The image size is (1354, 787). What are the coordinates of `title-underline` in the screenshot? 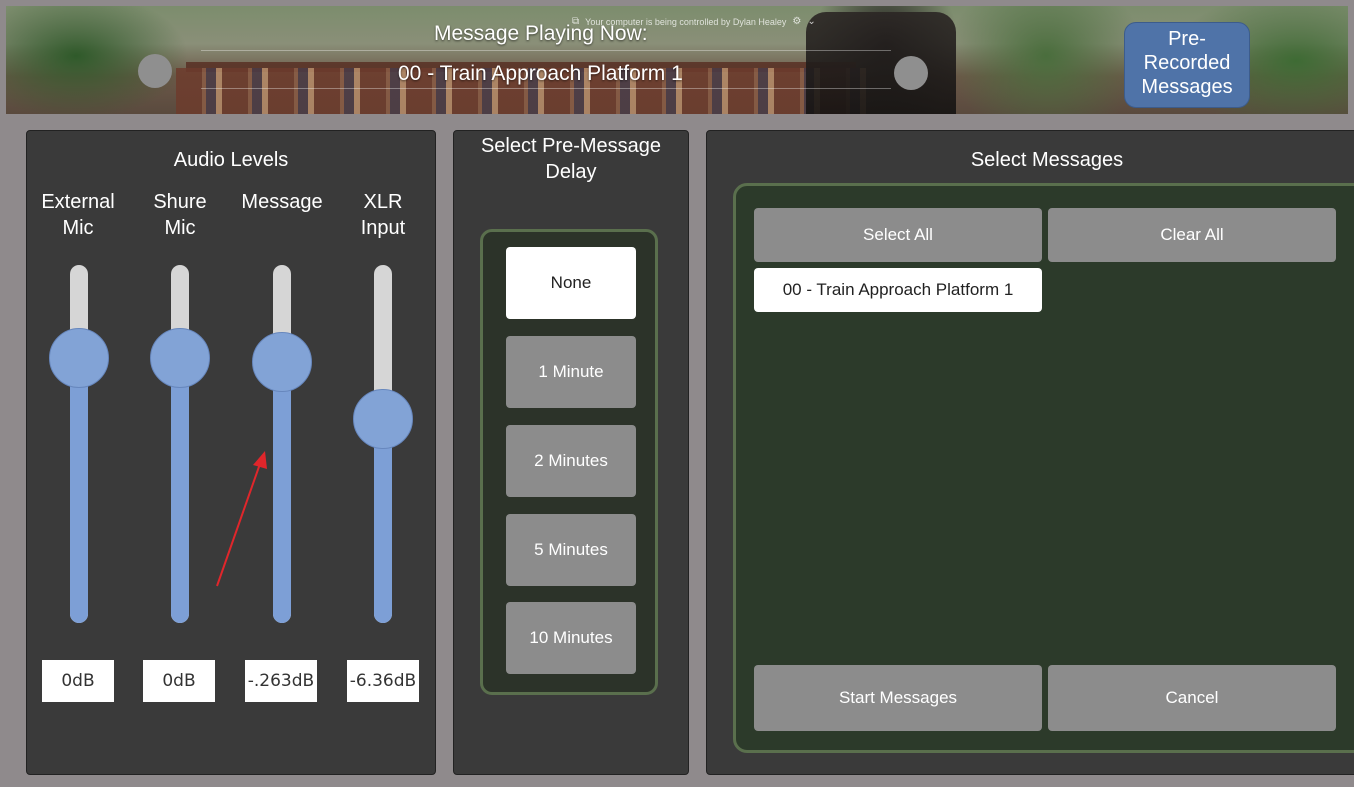 It's located at (546, 50).